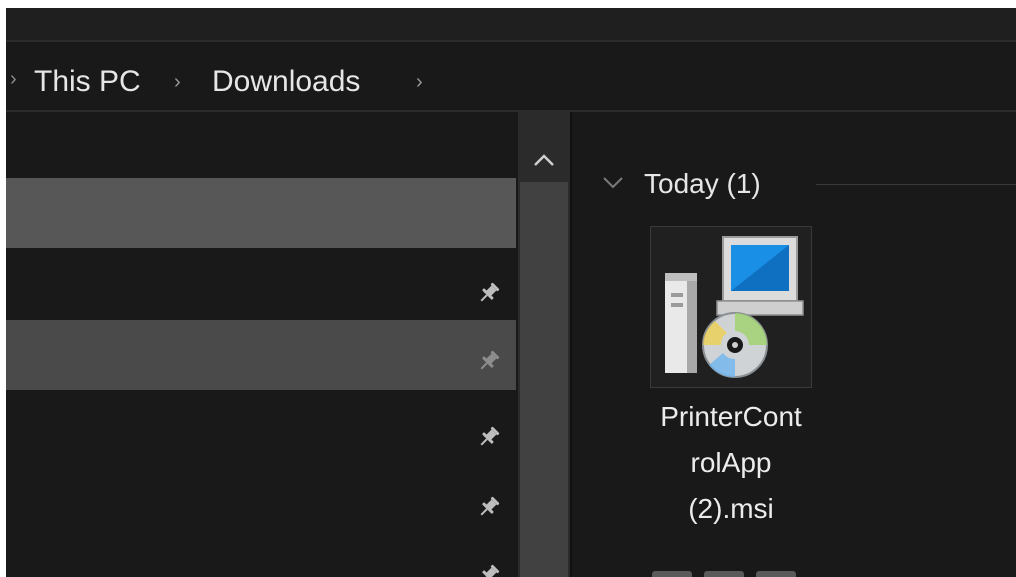  What do you see at coordinates (702, 184) in the screenshot?
I see `group-header-today: Today (1)` at bounding box center [702, 184].